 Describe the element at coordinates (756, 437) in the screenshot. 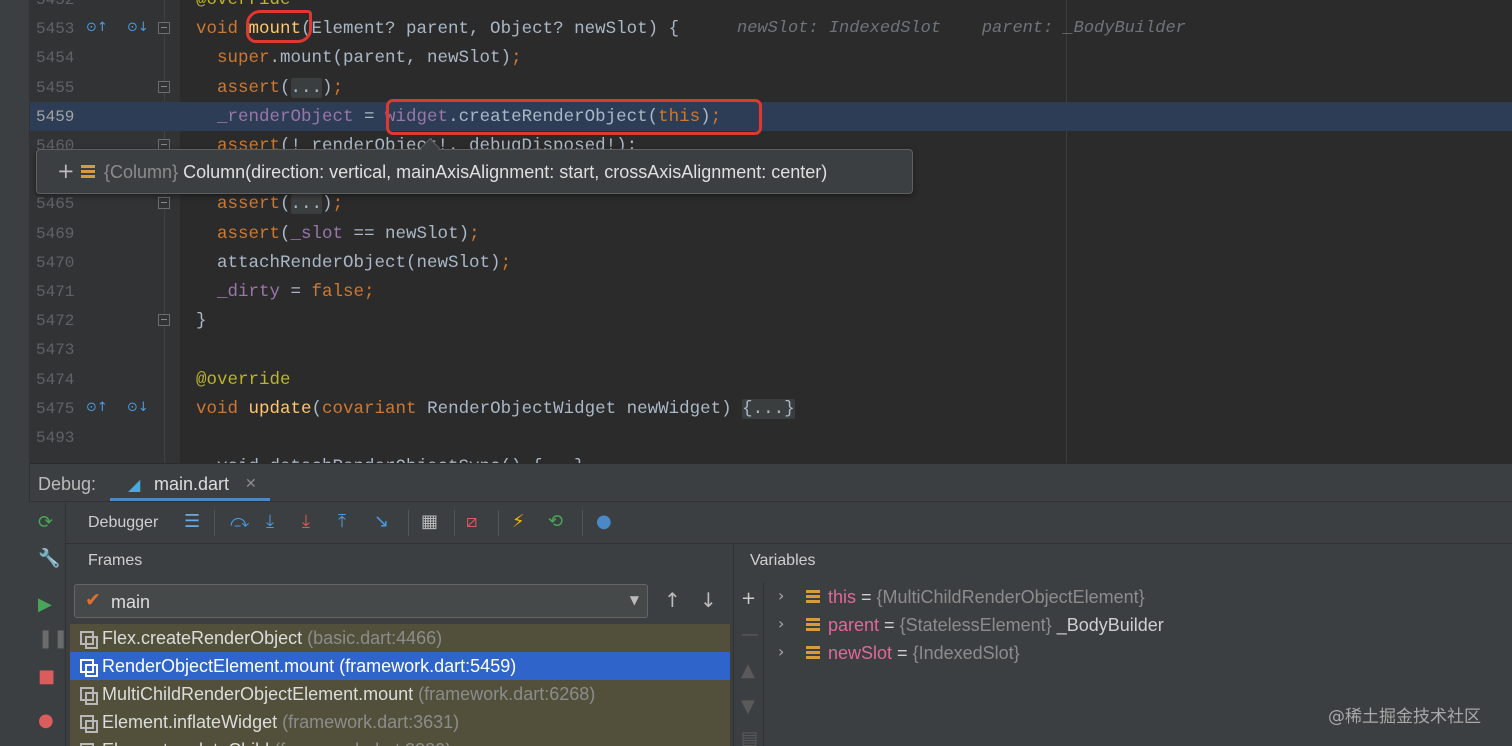

I see `code-line: 5493` at that location.